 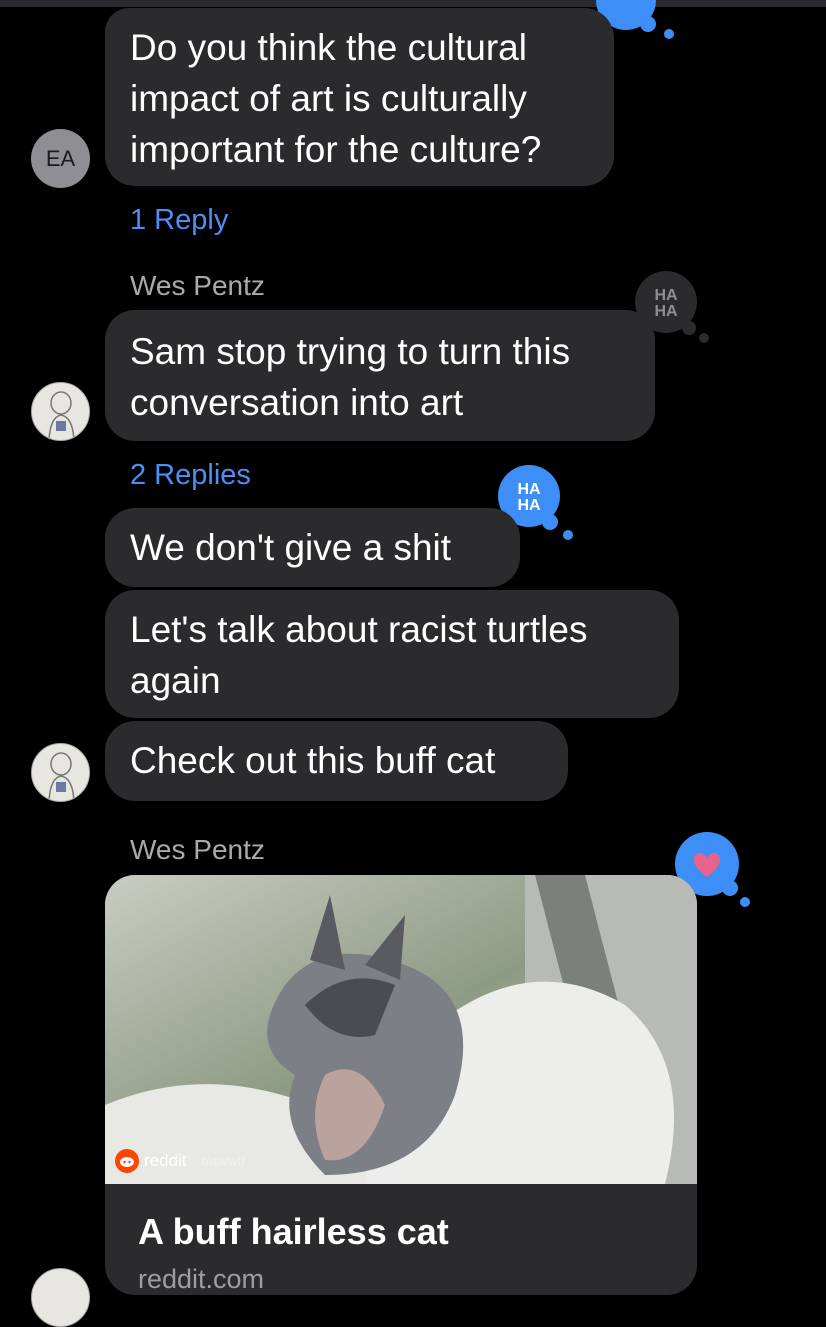 I want to click on message-line: Do you think the cultural, so click(x=328, y=47).